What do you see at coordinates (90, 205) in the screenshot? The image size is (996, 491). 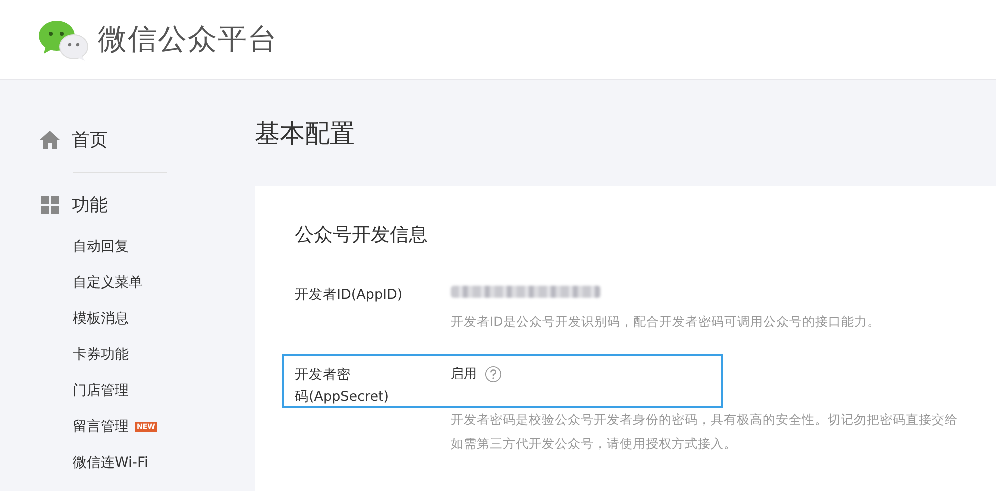 I see `section-heading: 功能` at bounding box center [90, 205].